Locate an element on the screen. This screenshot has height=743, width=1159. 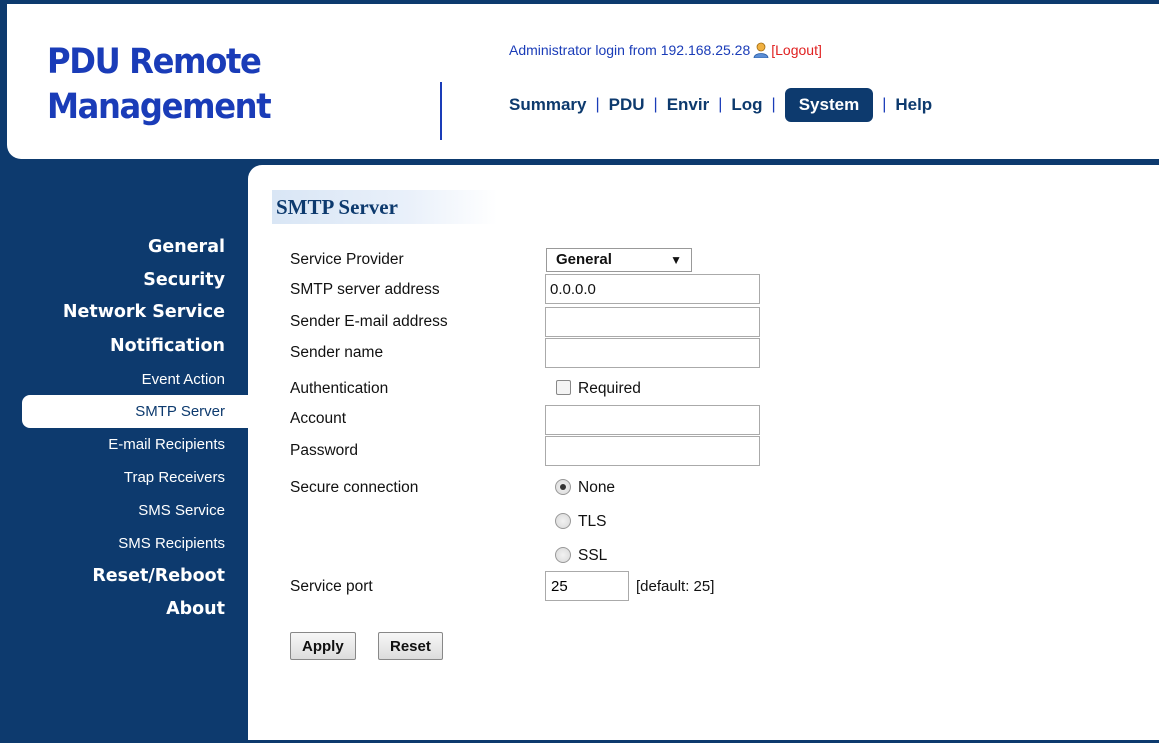
logout-link: [Logout] is located at coordinates (796, 50).